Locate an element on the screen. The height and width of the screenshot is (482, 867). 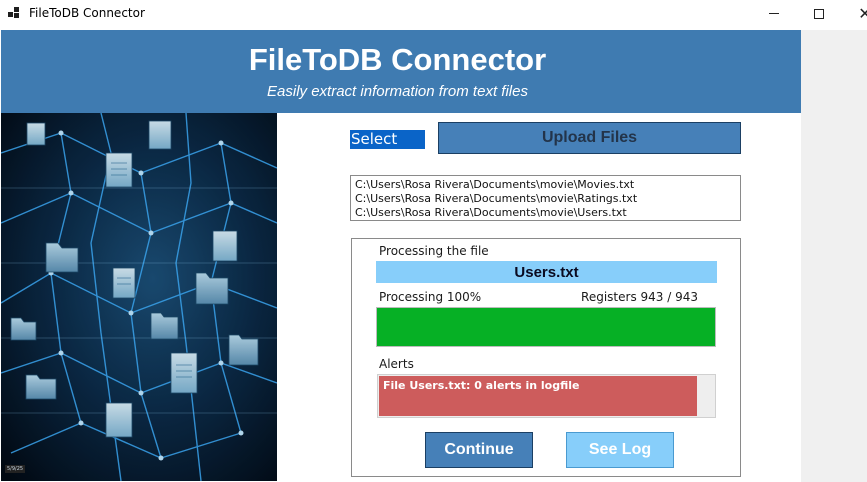
image-tag: 5/9/25 is located at coordinates (15, 469).